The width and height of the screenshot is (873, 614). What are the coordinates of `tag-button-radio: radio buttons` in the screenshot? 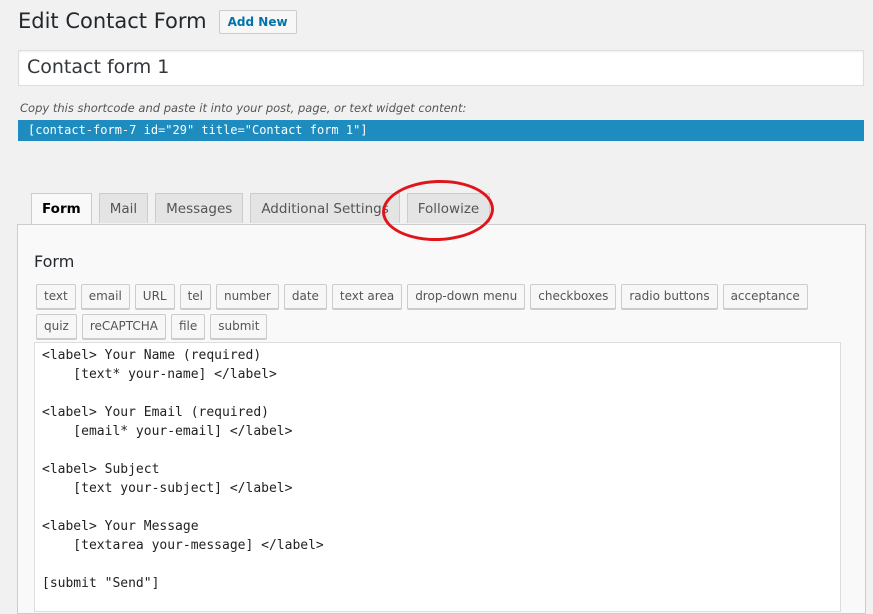 It's located at (669, 296).